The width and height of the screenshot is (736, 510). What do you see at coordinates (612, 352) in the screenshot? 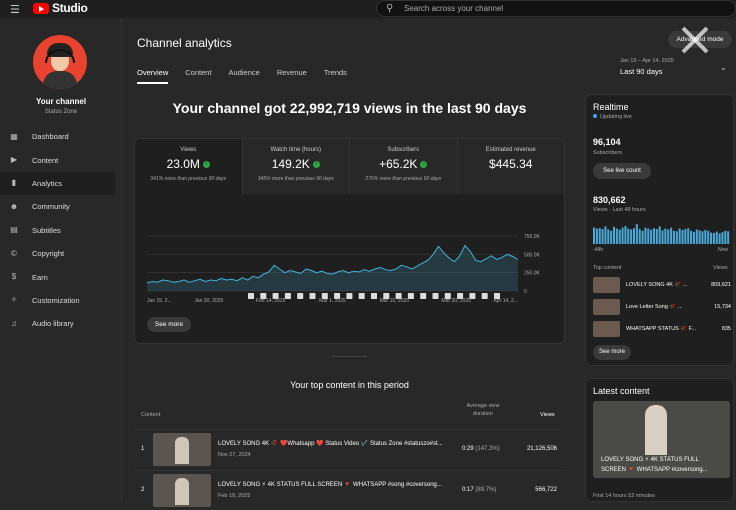
I see `realtime-see-more-button: See more` at bounding box center [612, 352].